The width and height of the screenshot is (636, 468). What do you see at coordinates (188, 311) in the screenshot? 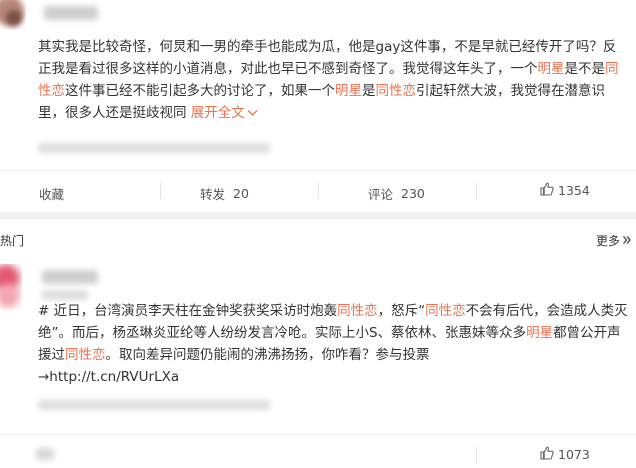
I see `post-text-segment: # 近日，台湾演员李天柱在金钟奖获奖采访时炮轰` at bounding box center [188, 311].